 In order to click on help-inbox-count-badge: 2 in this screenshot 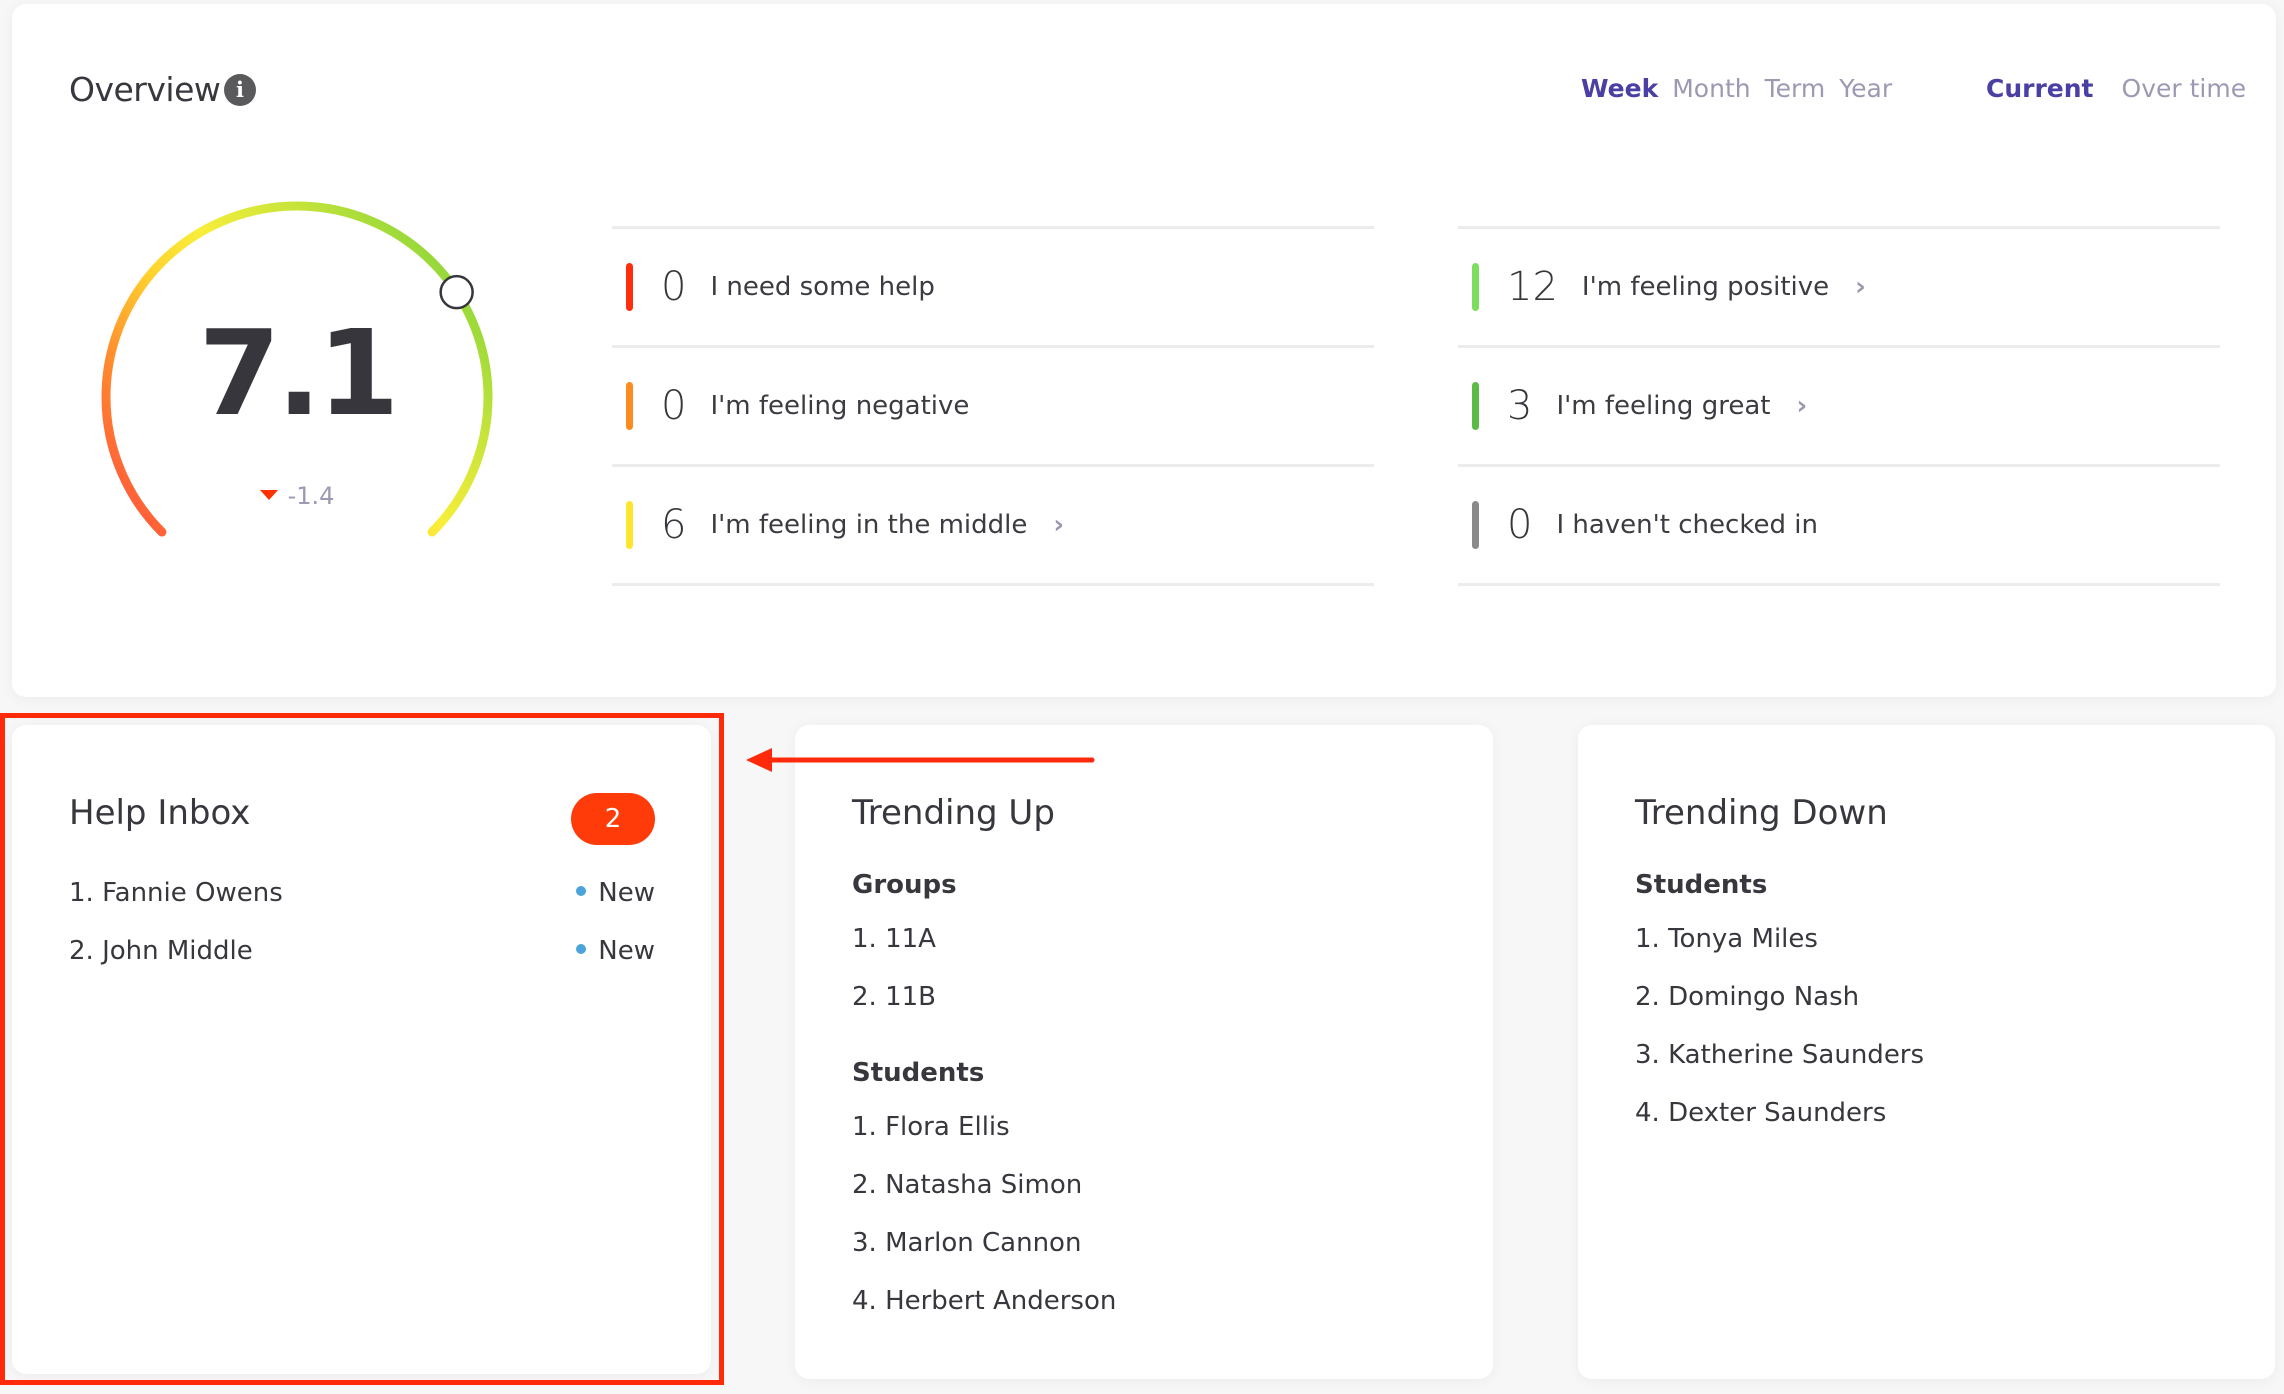, I will do `click(613, 819)`.